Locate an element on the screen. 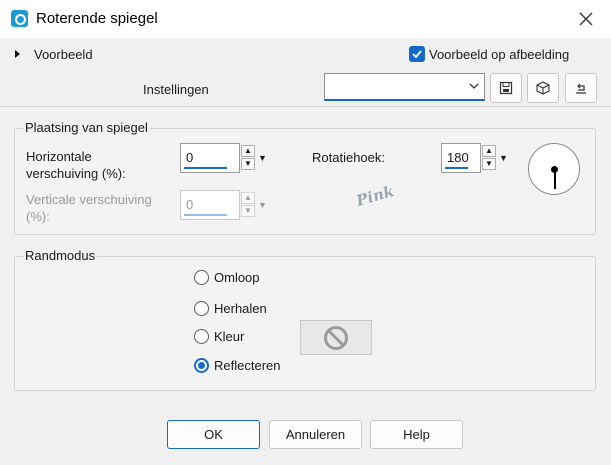 The width and height of the screenshot is (611, 465). radio-omloop-label: Omloop is located at coordinates (237, 277).